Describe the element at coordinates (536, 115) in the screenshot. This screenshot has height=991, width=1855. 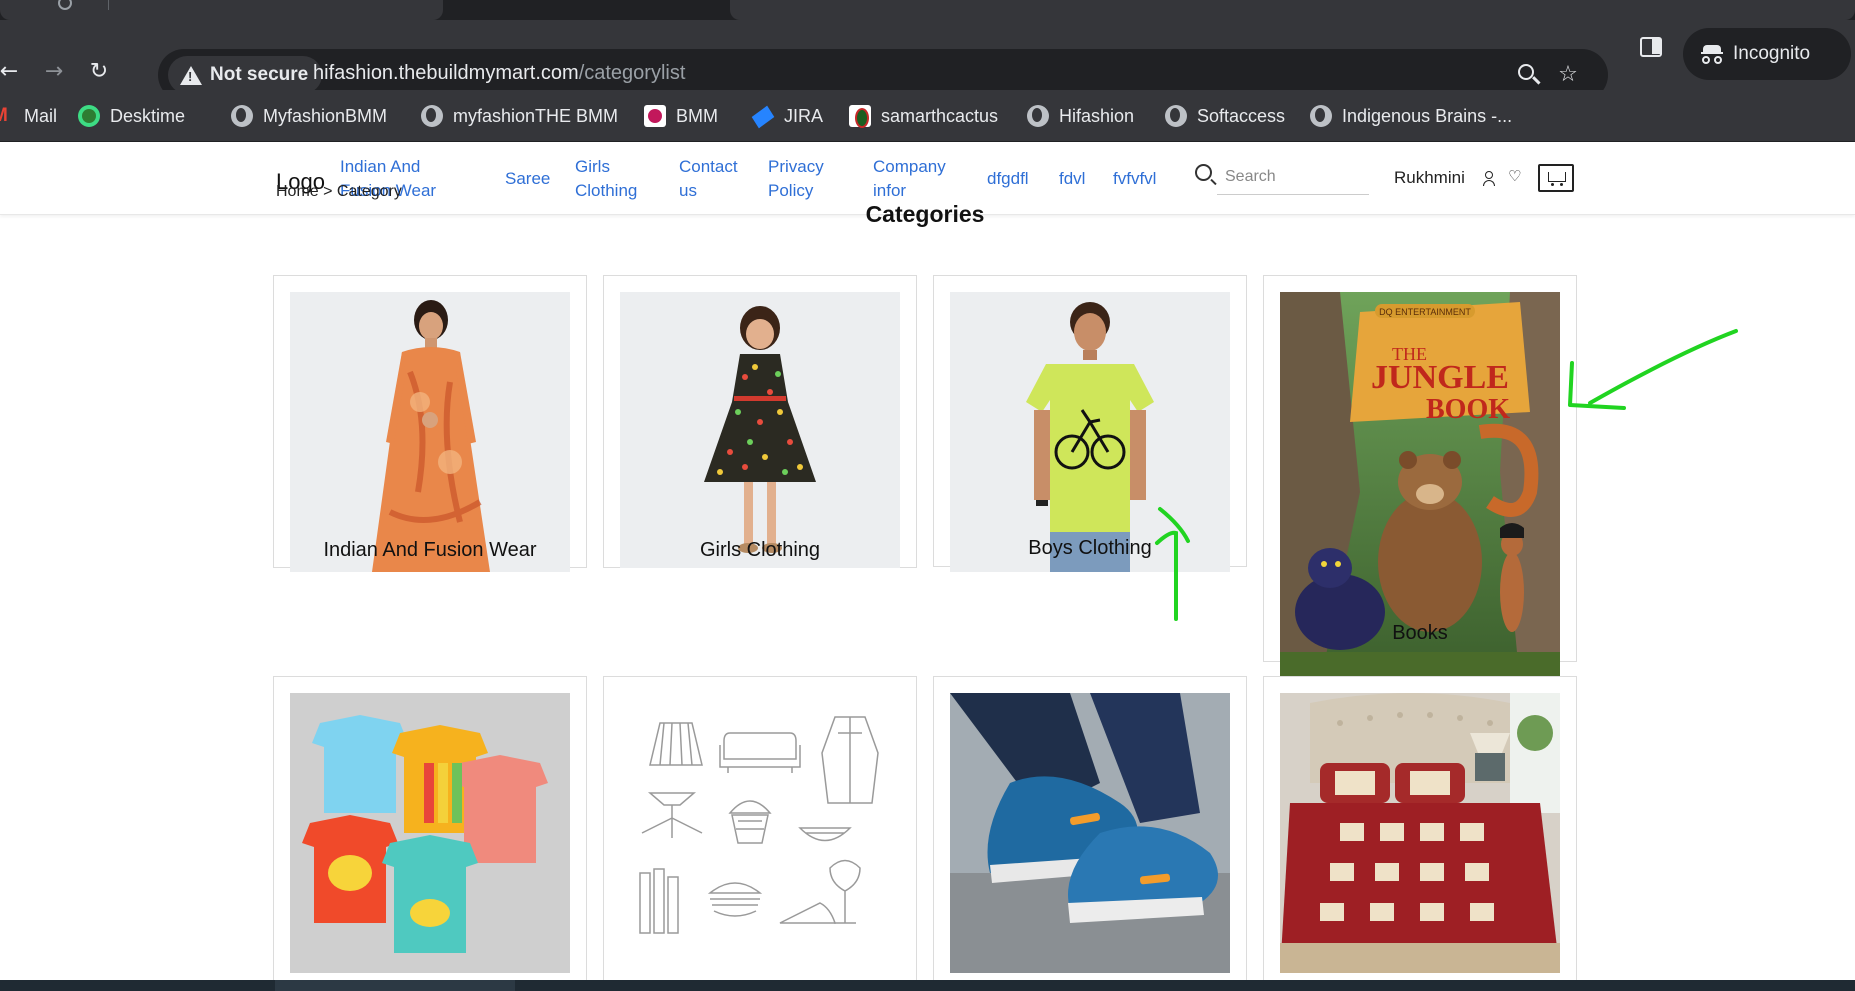
I see `bookmark-label: myfashionTHE BMM` at that location.